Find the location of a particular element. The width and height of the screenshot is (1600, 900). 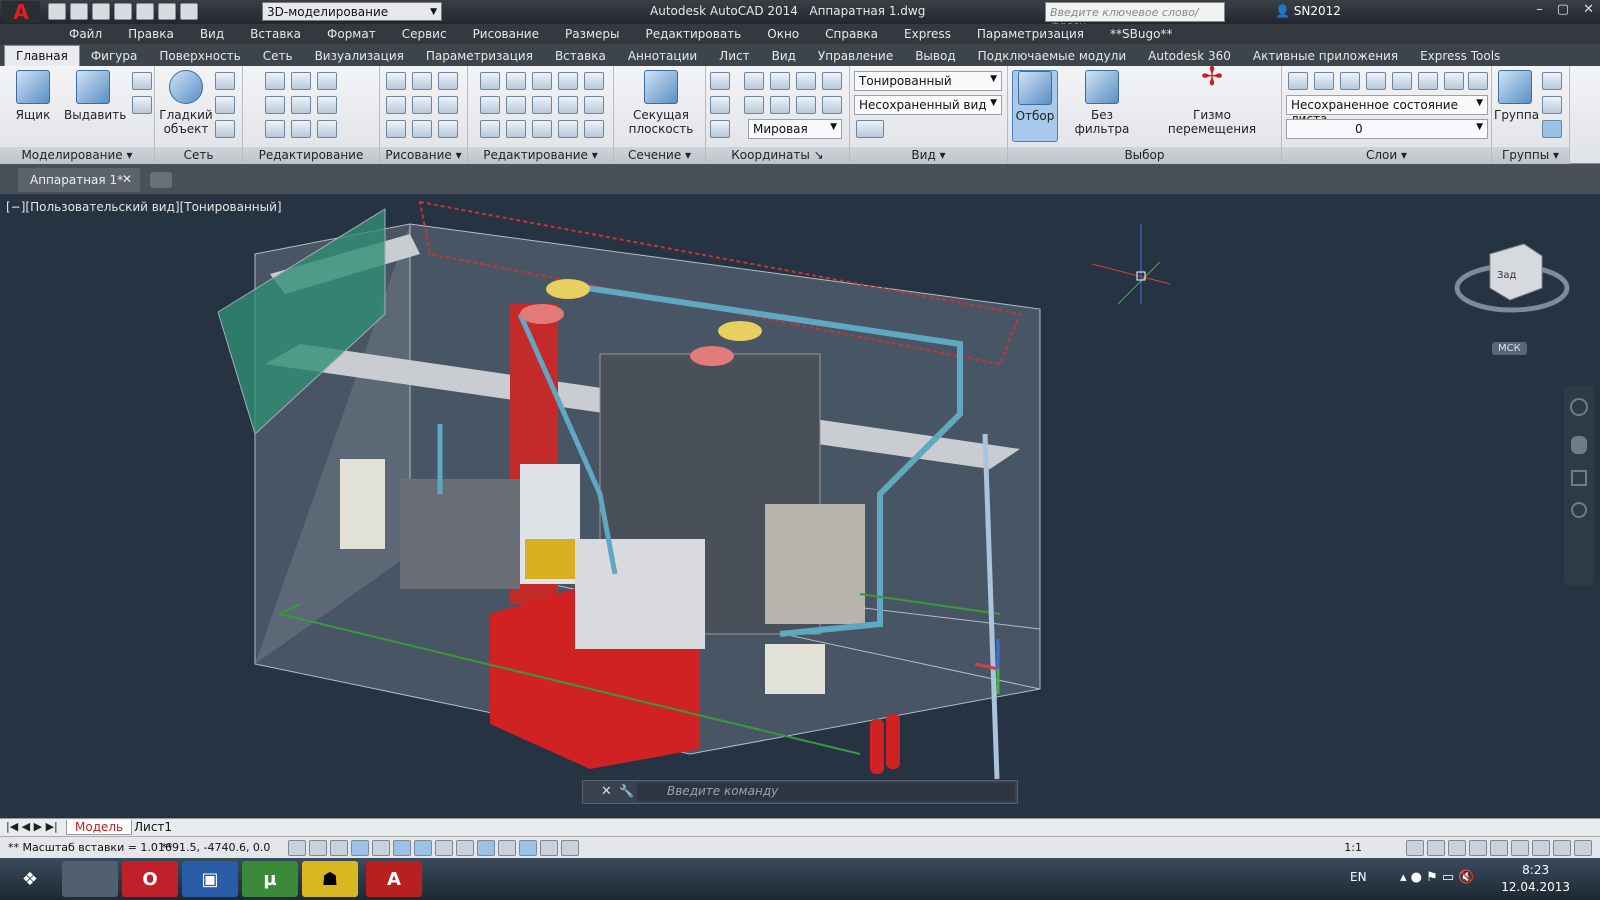

model-icon is located at coordinates (1415, 848).